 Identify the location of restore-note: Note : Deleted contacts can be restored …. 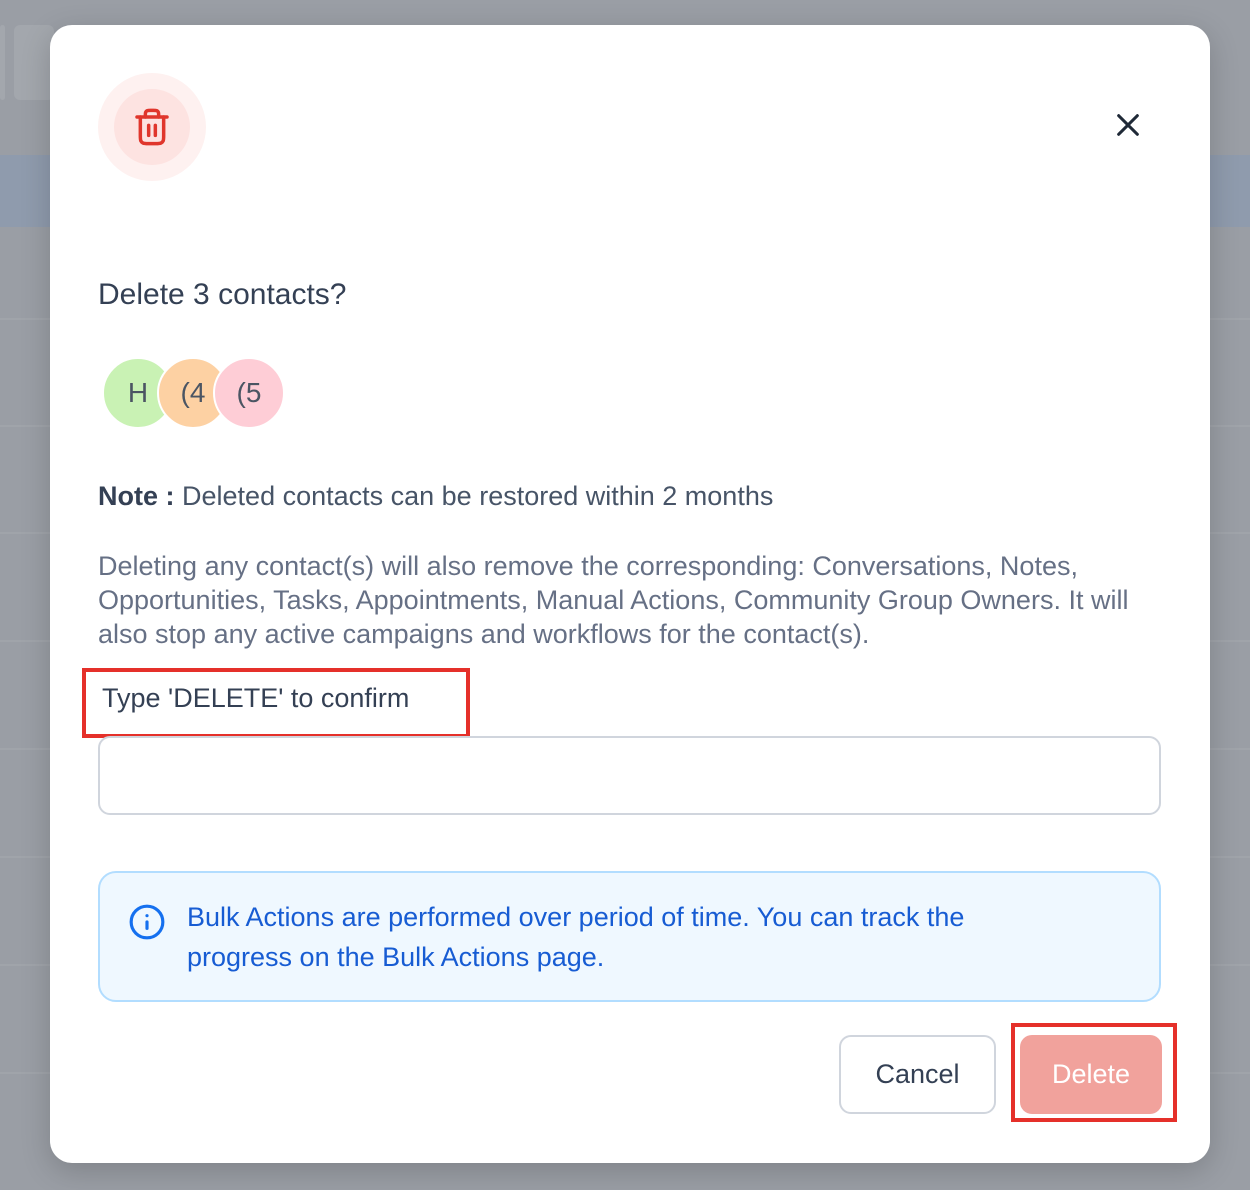
(435, 496).